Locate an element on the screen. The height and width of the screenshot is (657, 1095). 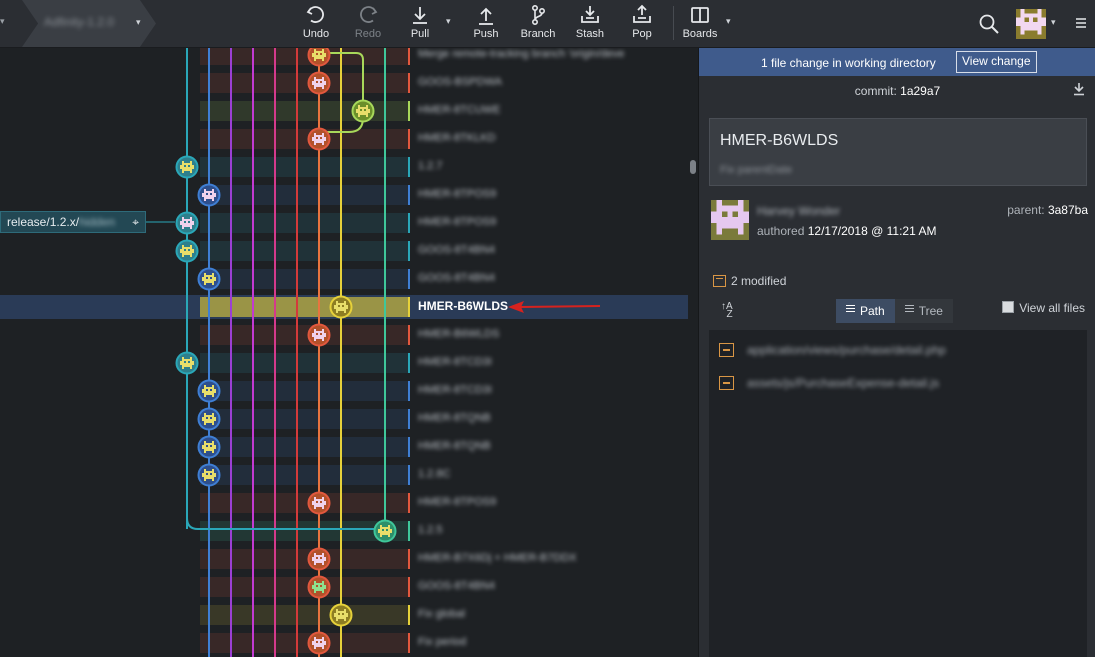
pull-label: Pull is located at coordinates (420, 34).